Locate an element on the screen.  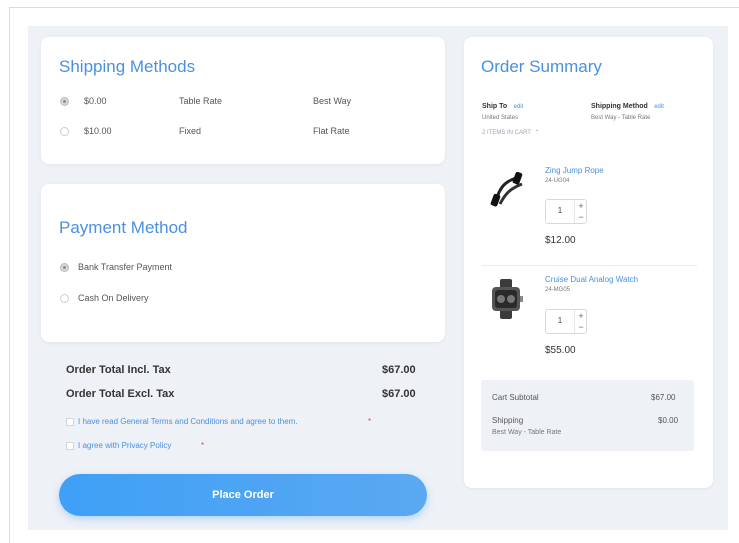
place-order-button: Place Order is located at coordinates (243, 495).